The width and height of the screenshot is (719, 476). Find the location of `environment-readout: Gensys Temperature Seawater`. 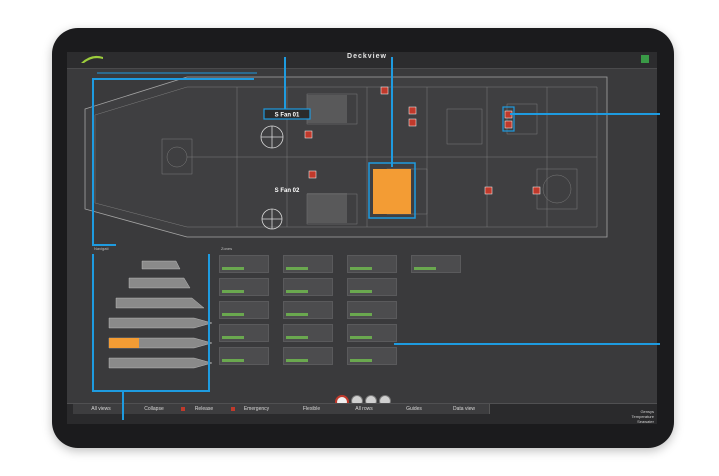

environment-readout: Gensys Temperature Seawater is located at coordinates (632, 416).